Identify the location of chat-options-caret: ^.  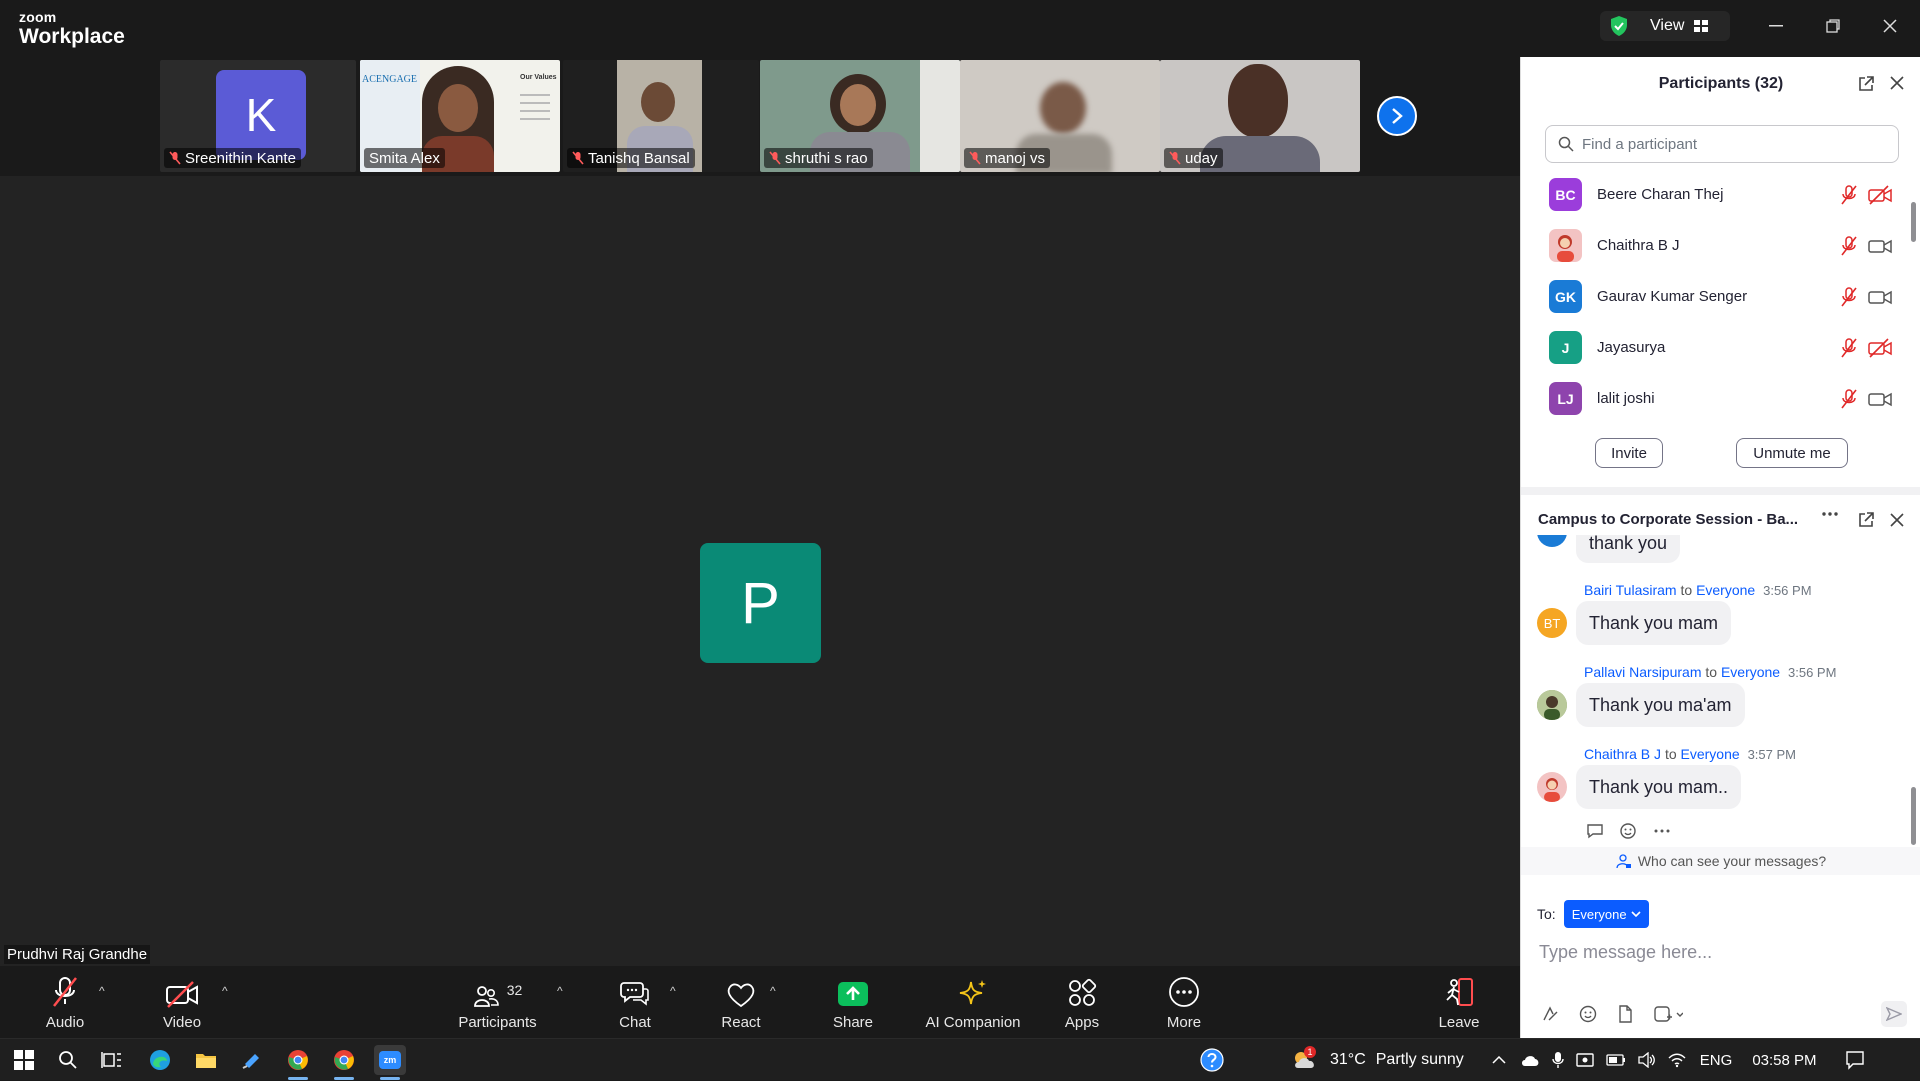
(673, 991).